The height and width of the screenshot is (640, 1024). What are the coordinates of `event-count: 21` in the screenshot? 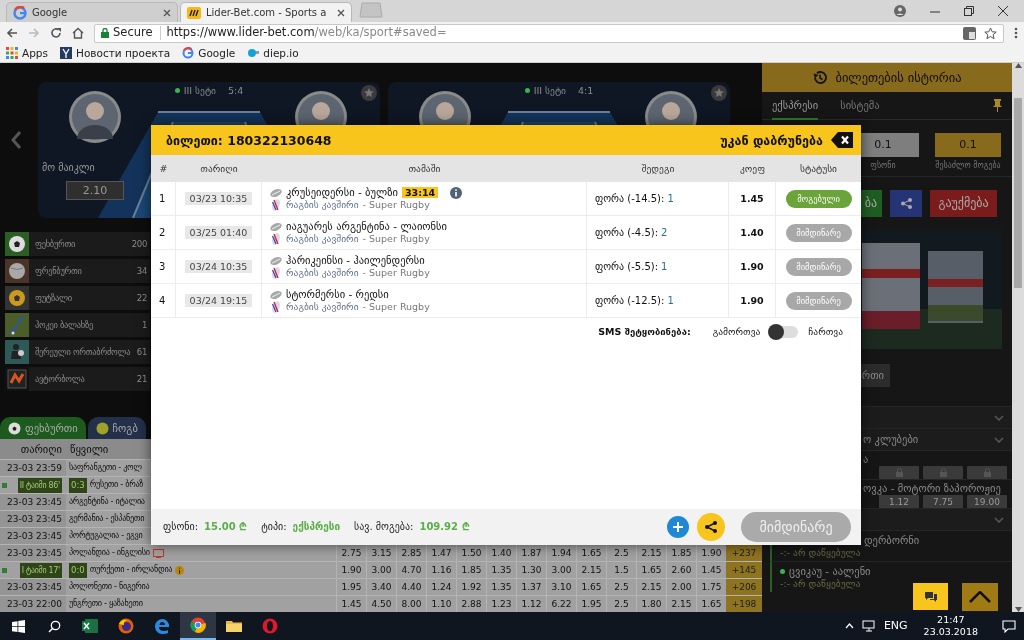 It's located at (141, 379).